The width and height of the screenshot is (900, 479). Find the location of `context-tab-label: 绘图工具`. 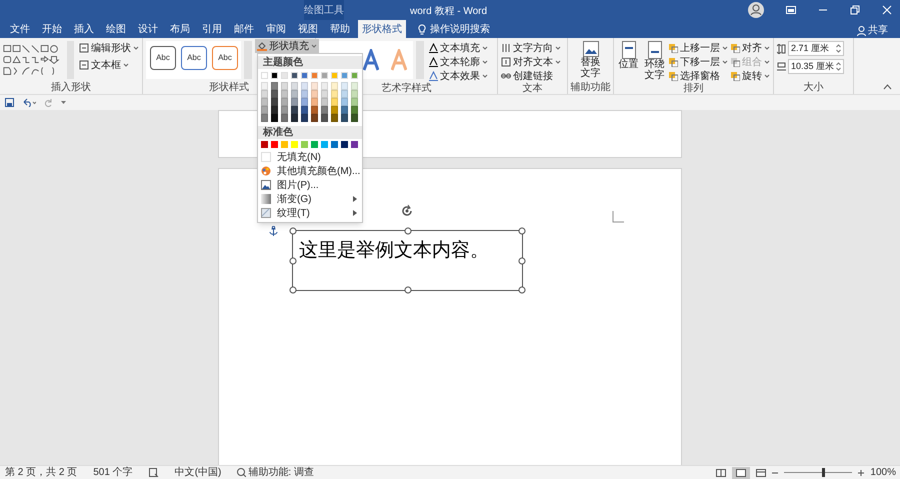

context-tab-label: 绘图工具 is located at coordinates (324, 10).